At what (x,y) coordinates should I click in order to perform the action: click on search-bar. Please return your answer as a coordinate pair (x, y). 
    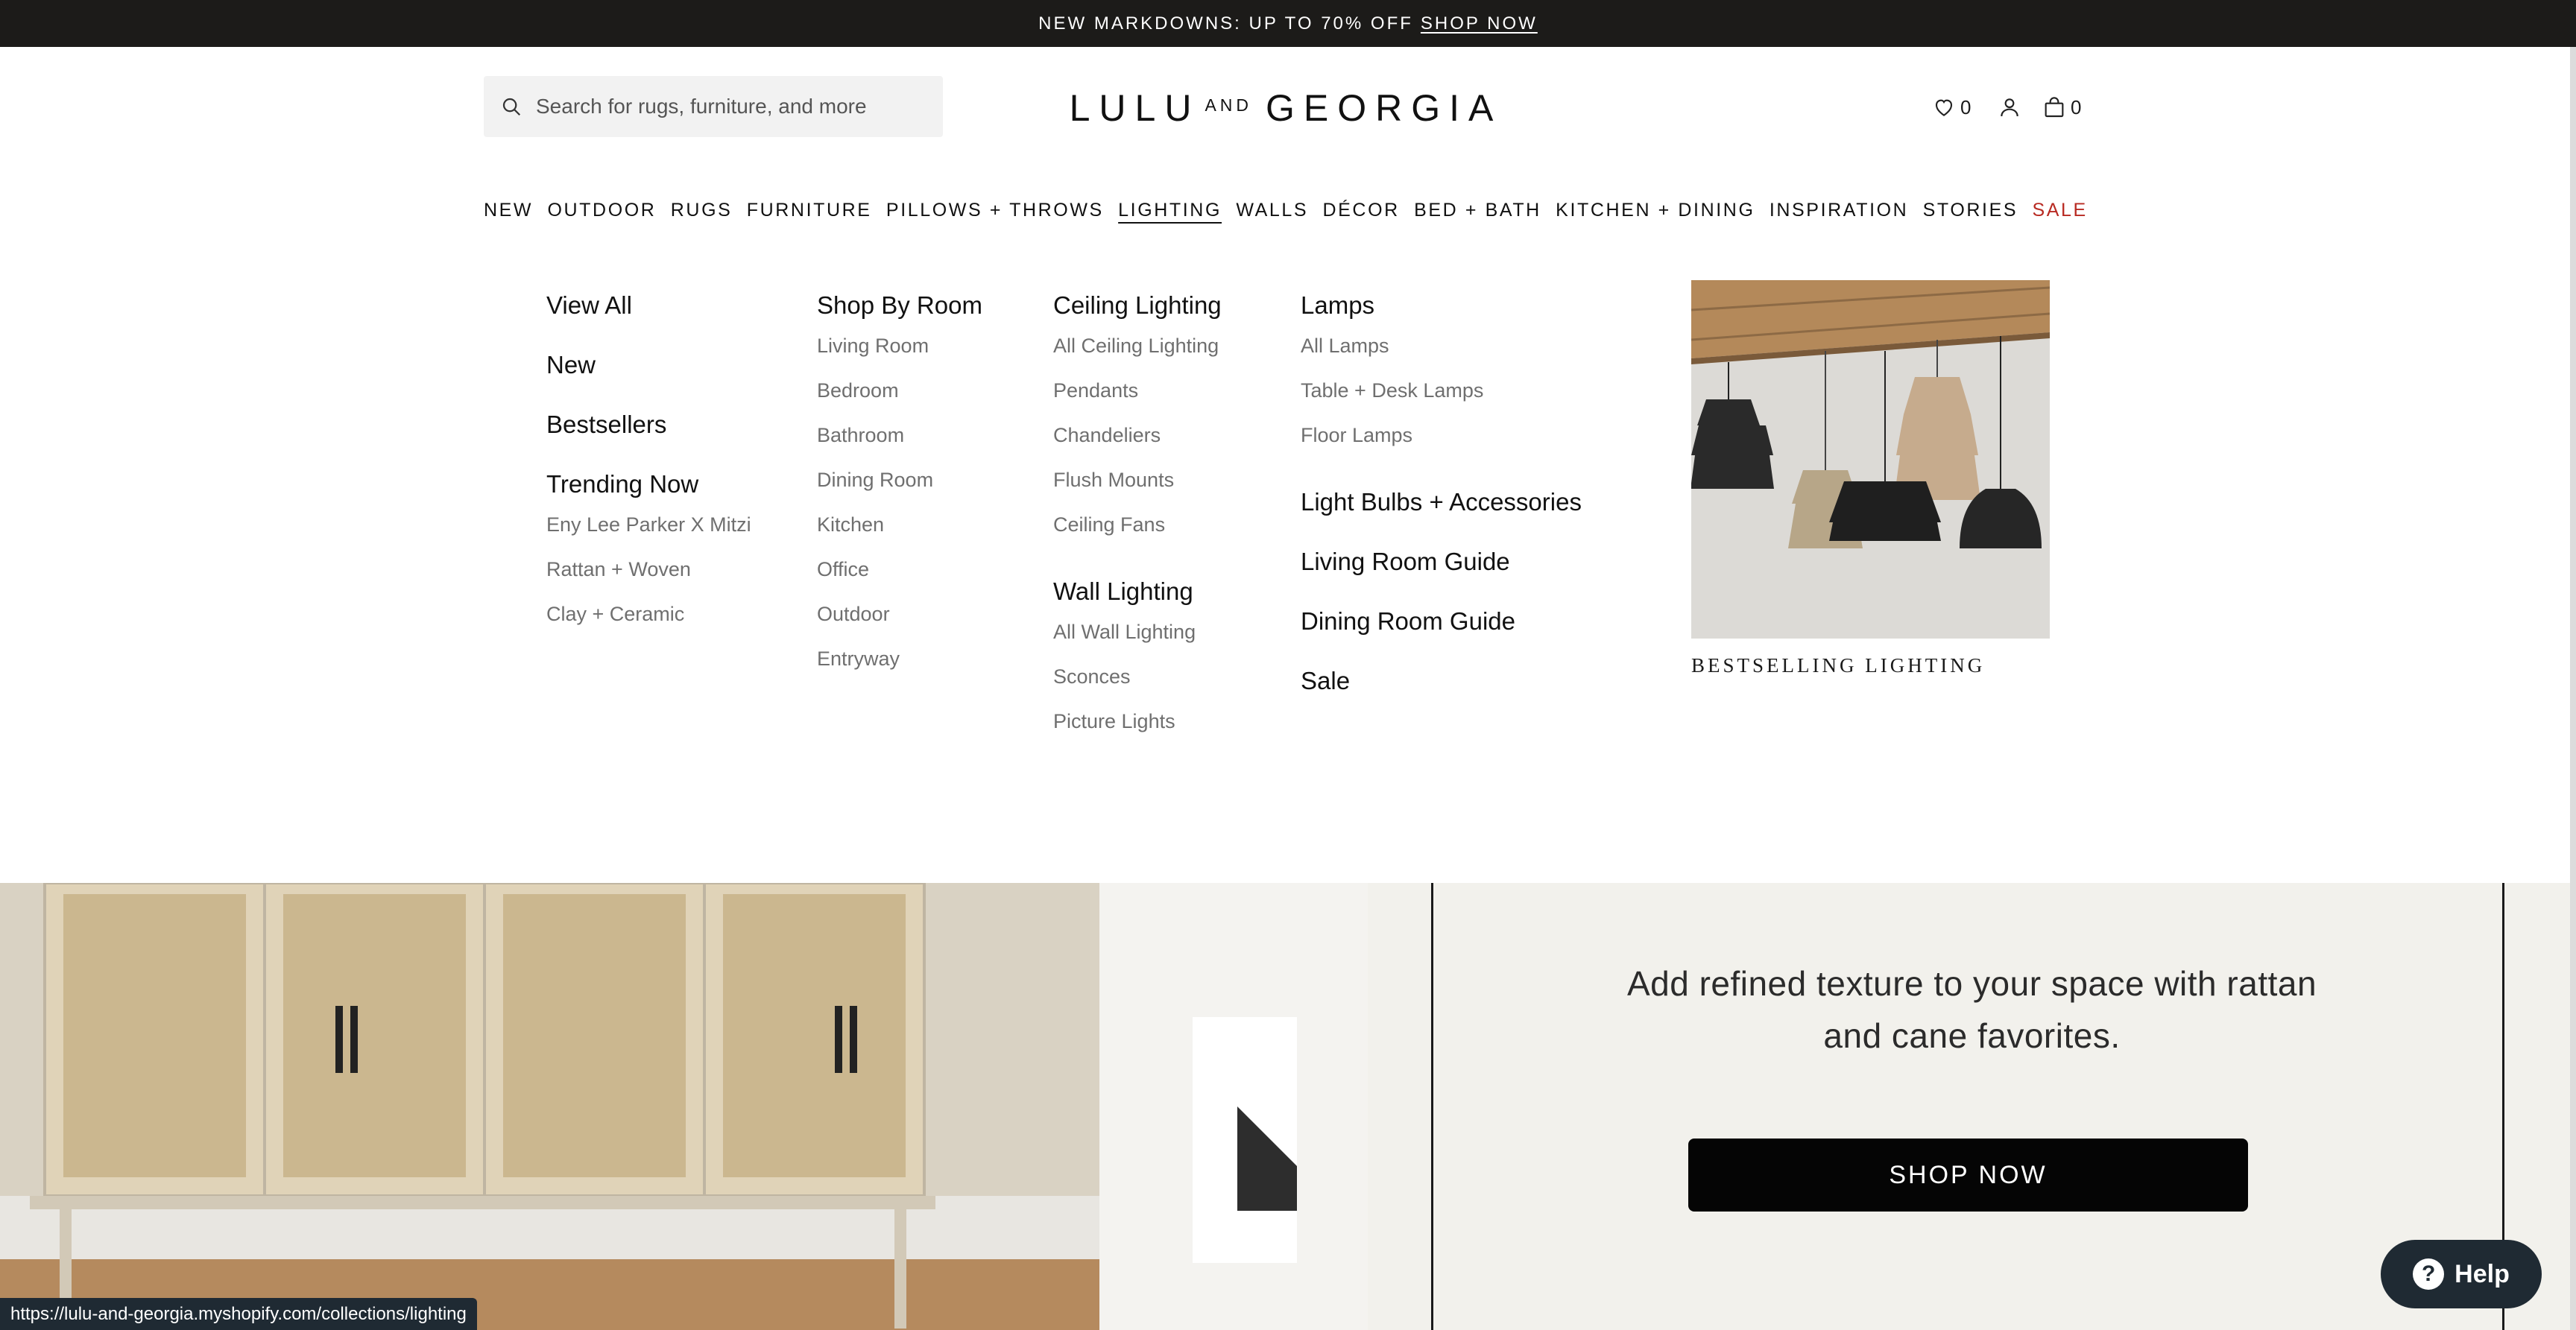
    Looking at the image, I should click on (714, 106).